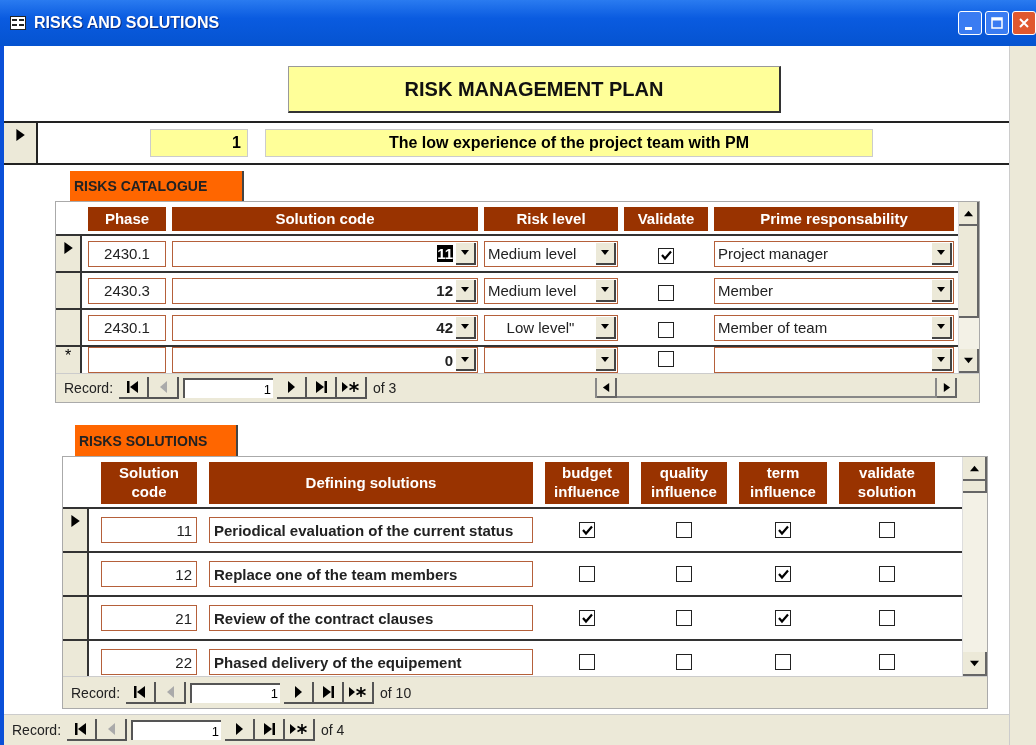  Describe the element at coordinates (292, 388) in the screenshot. I see `next-record-button` at that location.